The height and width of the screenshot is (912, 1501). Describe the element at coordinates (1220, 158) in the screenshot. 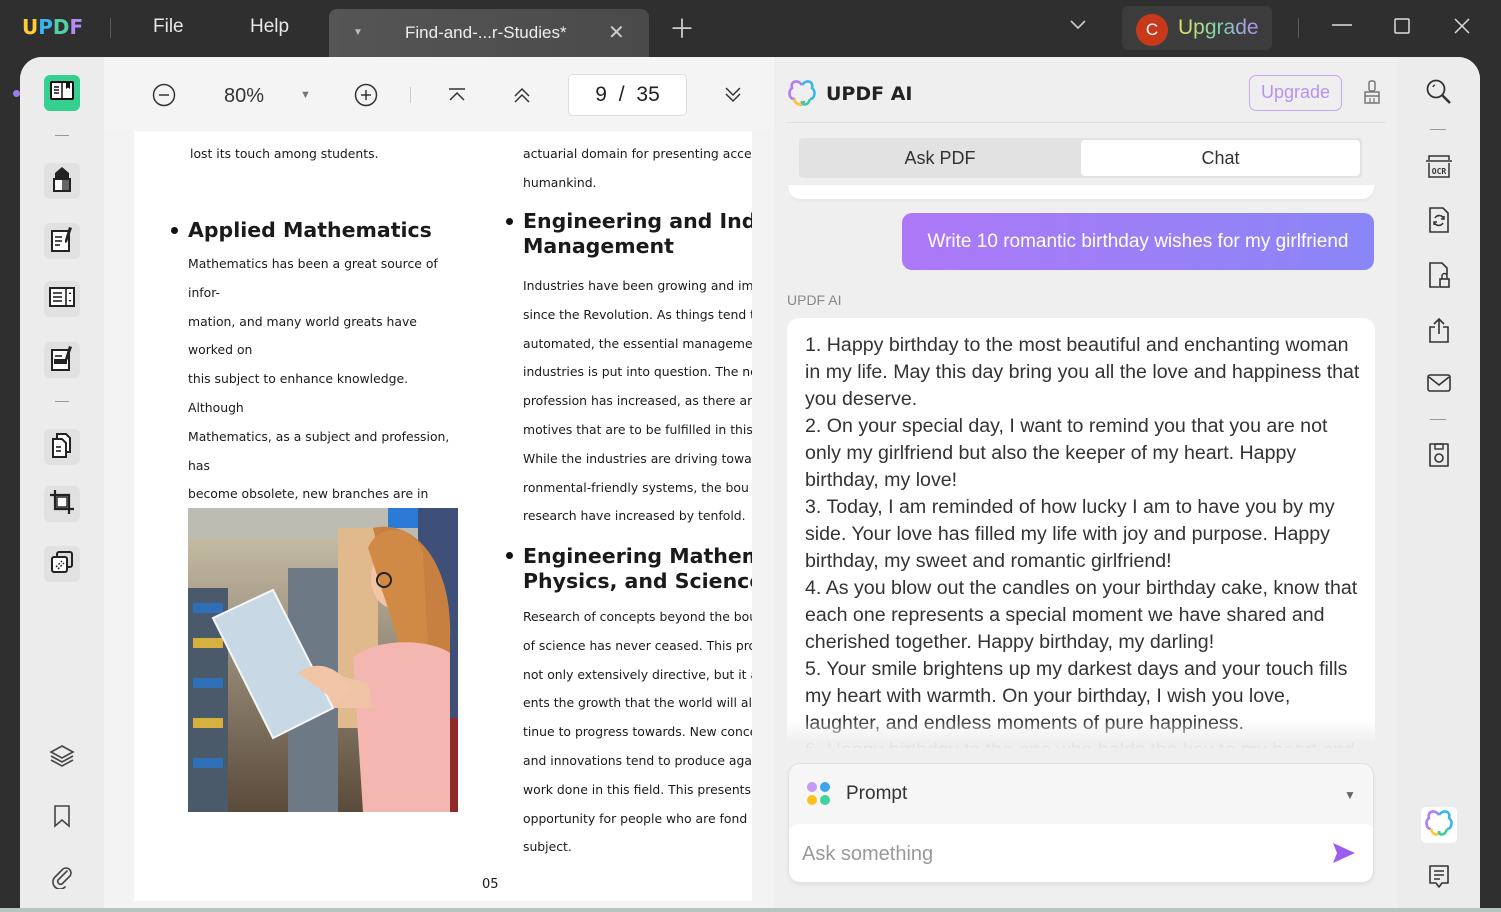

I see `tab-chat: Chat` at that location.